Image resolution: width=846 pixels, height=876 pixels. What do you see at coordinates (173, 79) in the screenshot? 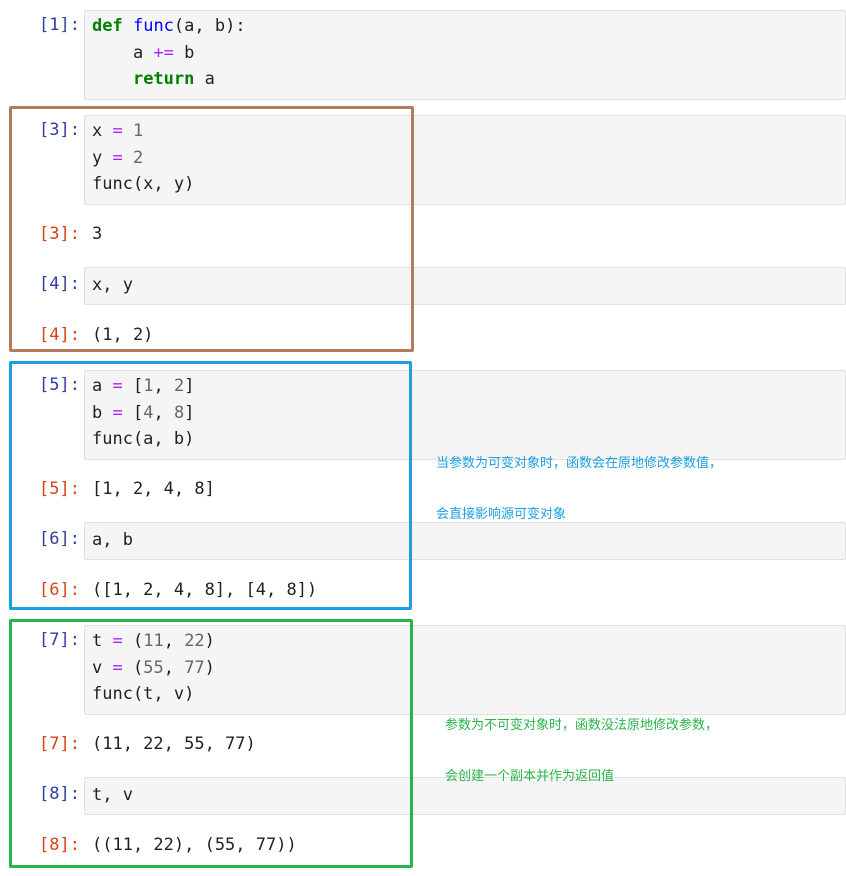
I see `code-line: return a` at bounding box center [173, 79].